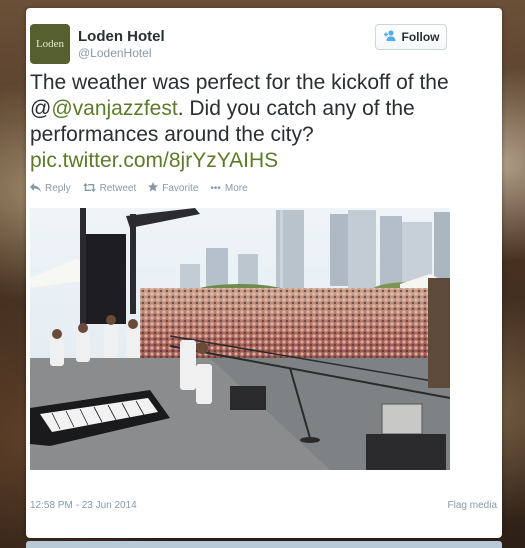 Image resolution: width=525 pixels, height=548 pixels. I want to click on more-dots-icon: •••, so click(215, 188).